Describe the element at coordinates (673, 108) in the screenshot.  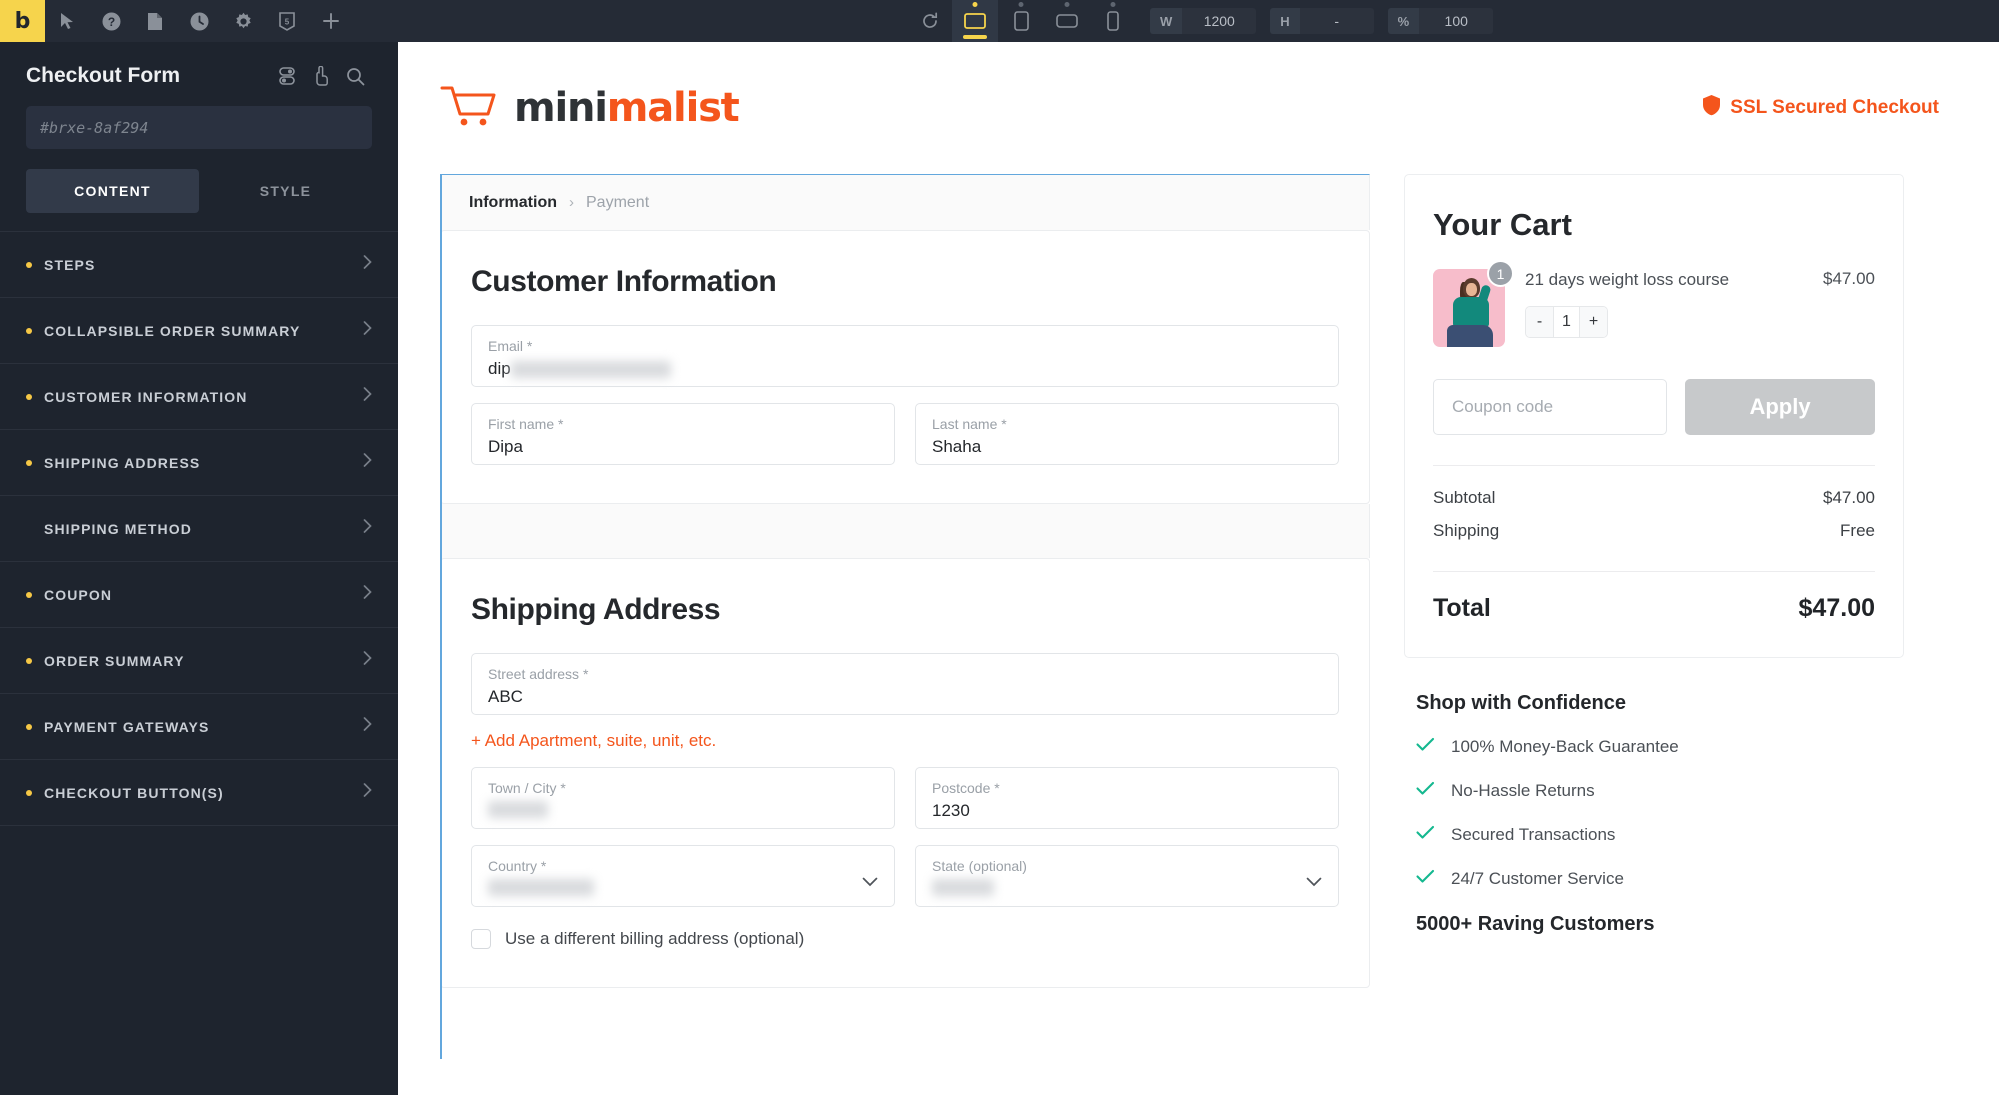
I see `logo-text-accent: malist` at that location.